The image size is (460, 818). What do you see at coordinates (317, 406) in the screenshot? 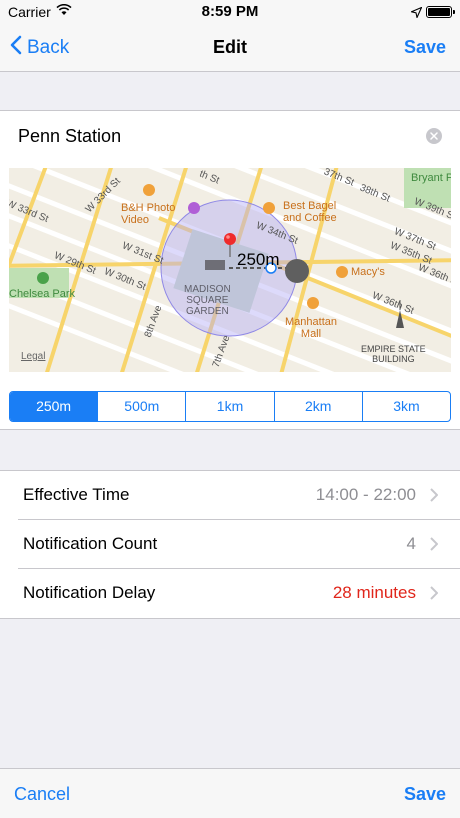
I see `radius-option-2km: 2km` at bounding box center [317, 406].